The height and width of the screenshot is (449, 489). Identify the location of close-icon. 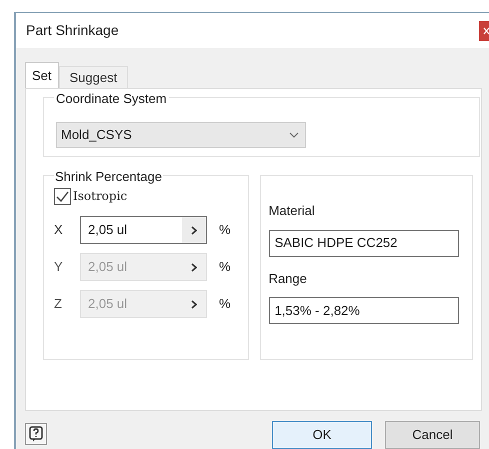
(486, 30).